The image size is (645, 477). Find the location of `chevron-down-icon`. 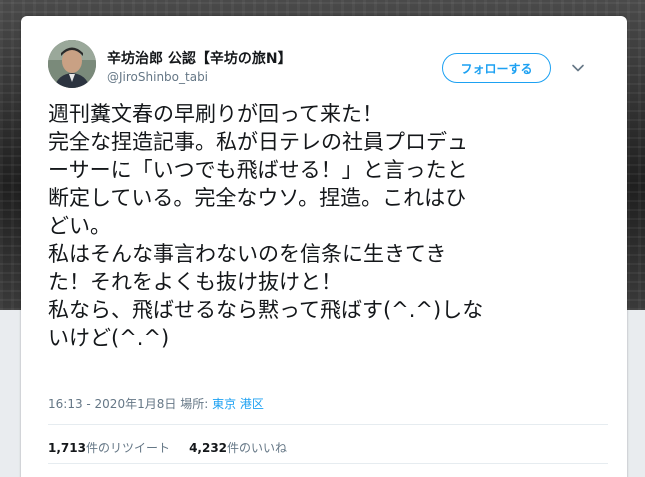

chevron-down-icon is located at coordinates (578, 68).